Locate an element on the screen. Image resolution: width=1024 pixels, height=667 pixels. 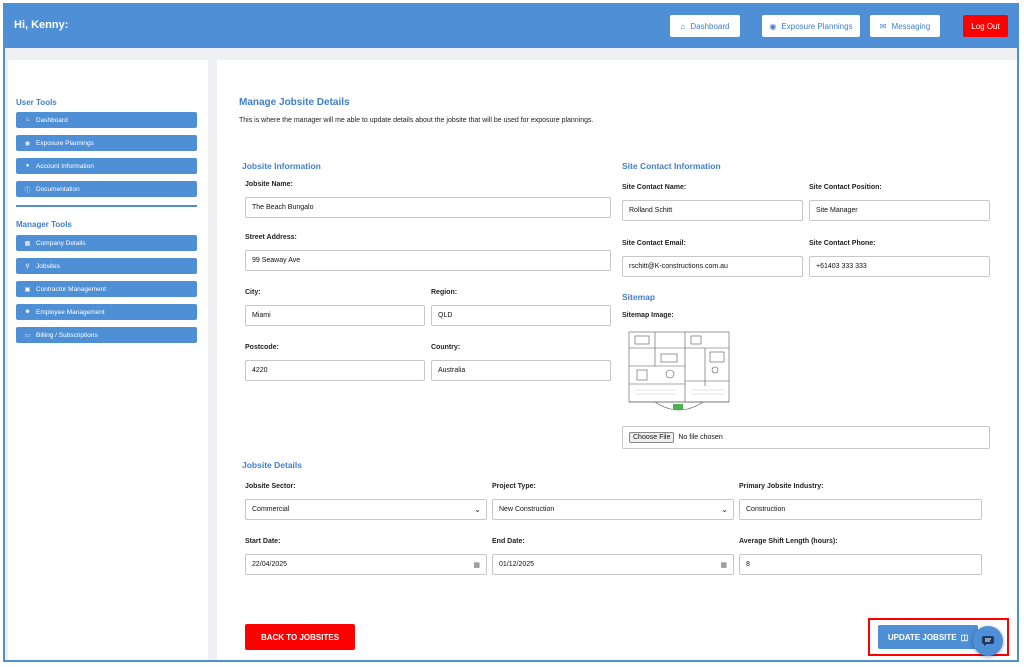
credit-card-icon: ▭ is located at coordinates (27, 335).